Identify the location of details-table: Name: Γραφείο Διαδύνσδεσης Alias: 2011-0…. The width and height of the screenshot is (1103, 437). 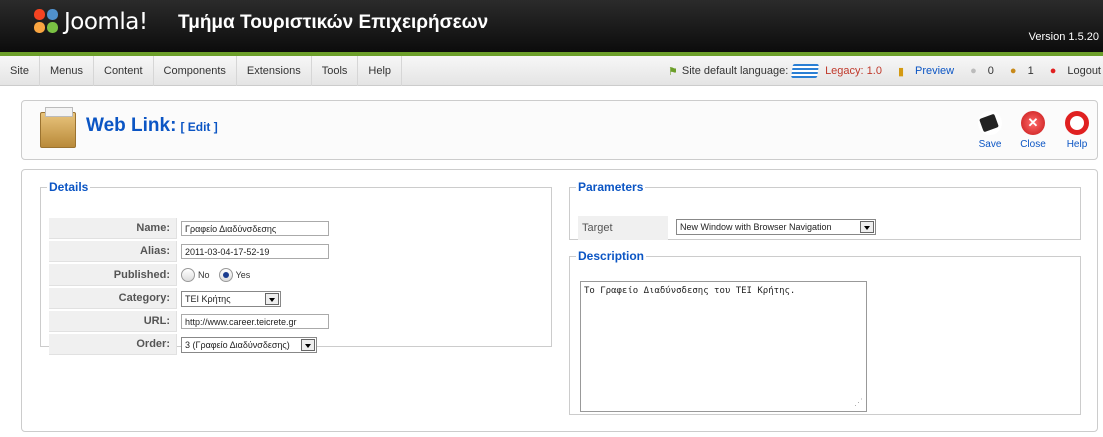
(191, 286).